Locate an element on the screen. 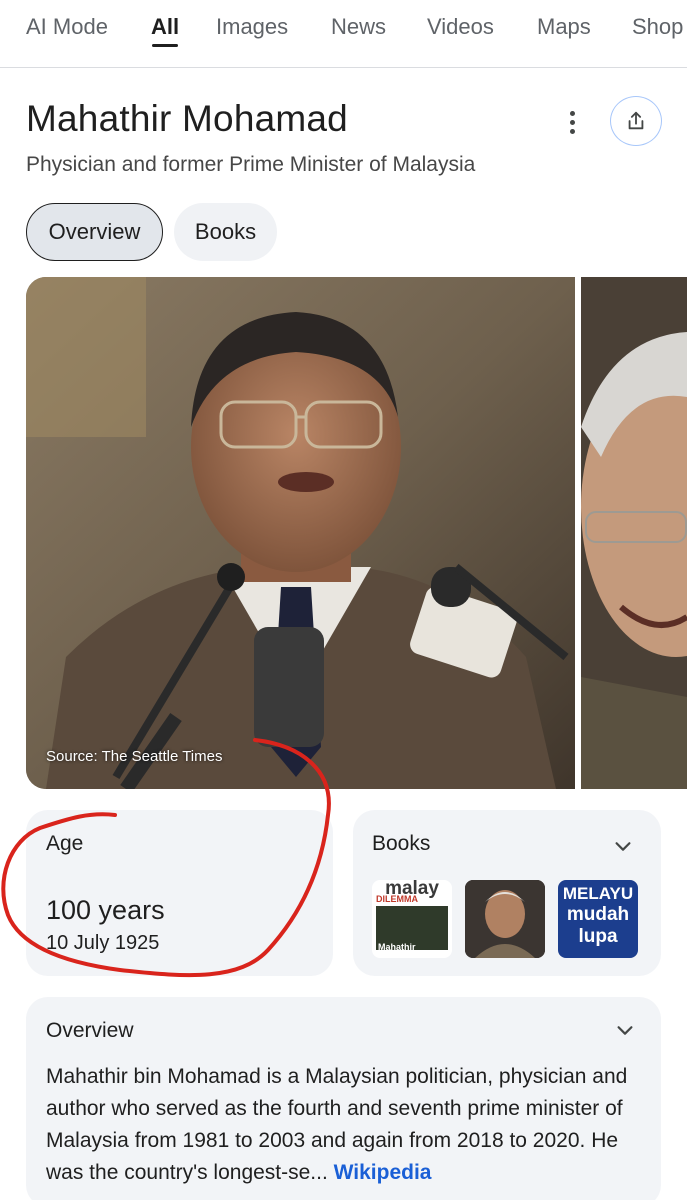 This screenshot has height=1200, width=687. second-photo is located at coordinates (634, 533).